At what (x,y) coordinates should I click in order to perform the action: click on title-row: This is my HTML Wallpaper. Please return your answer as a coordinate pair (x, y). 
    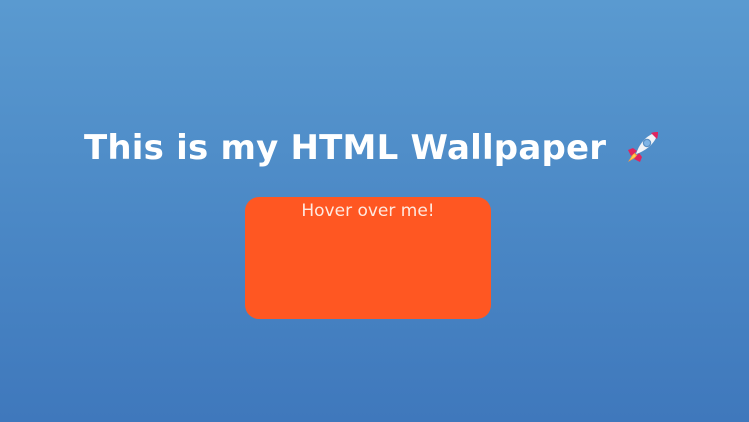
    Looking at the image, I should click on (374, 148).